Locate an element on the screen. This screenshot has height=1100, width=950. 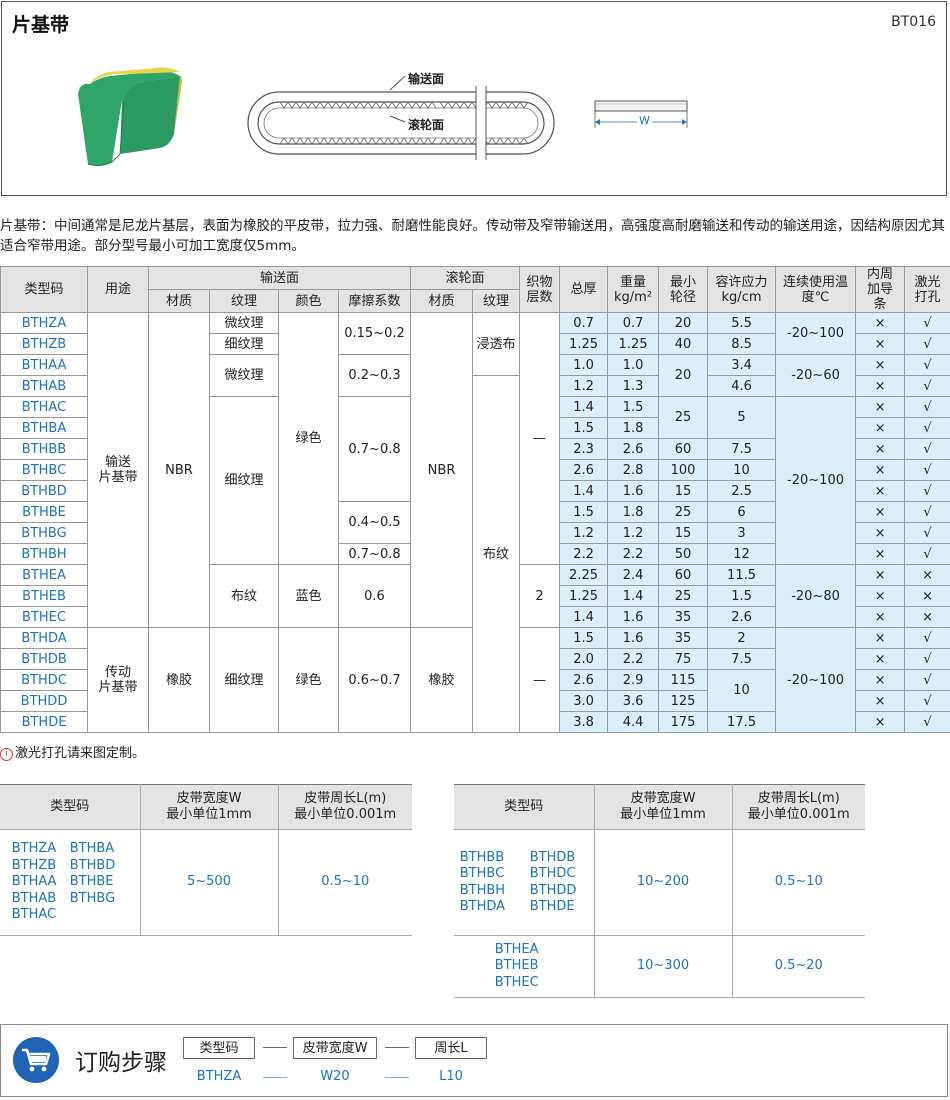
size-length-value: 0.5~20 is located at coordinates (798, 966).